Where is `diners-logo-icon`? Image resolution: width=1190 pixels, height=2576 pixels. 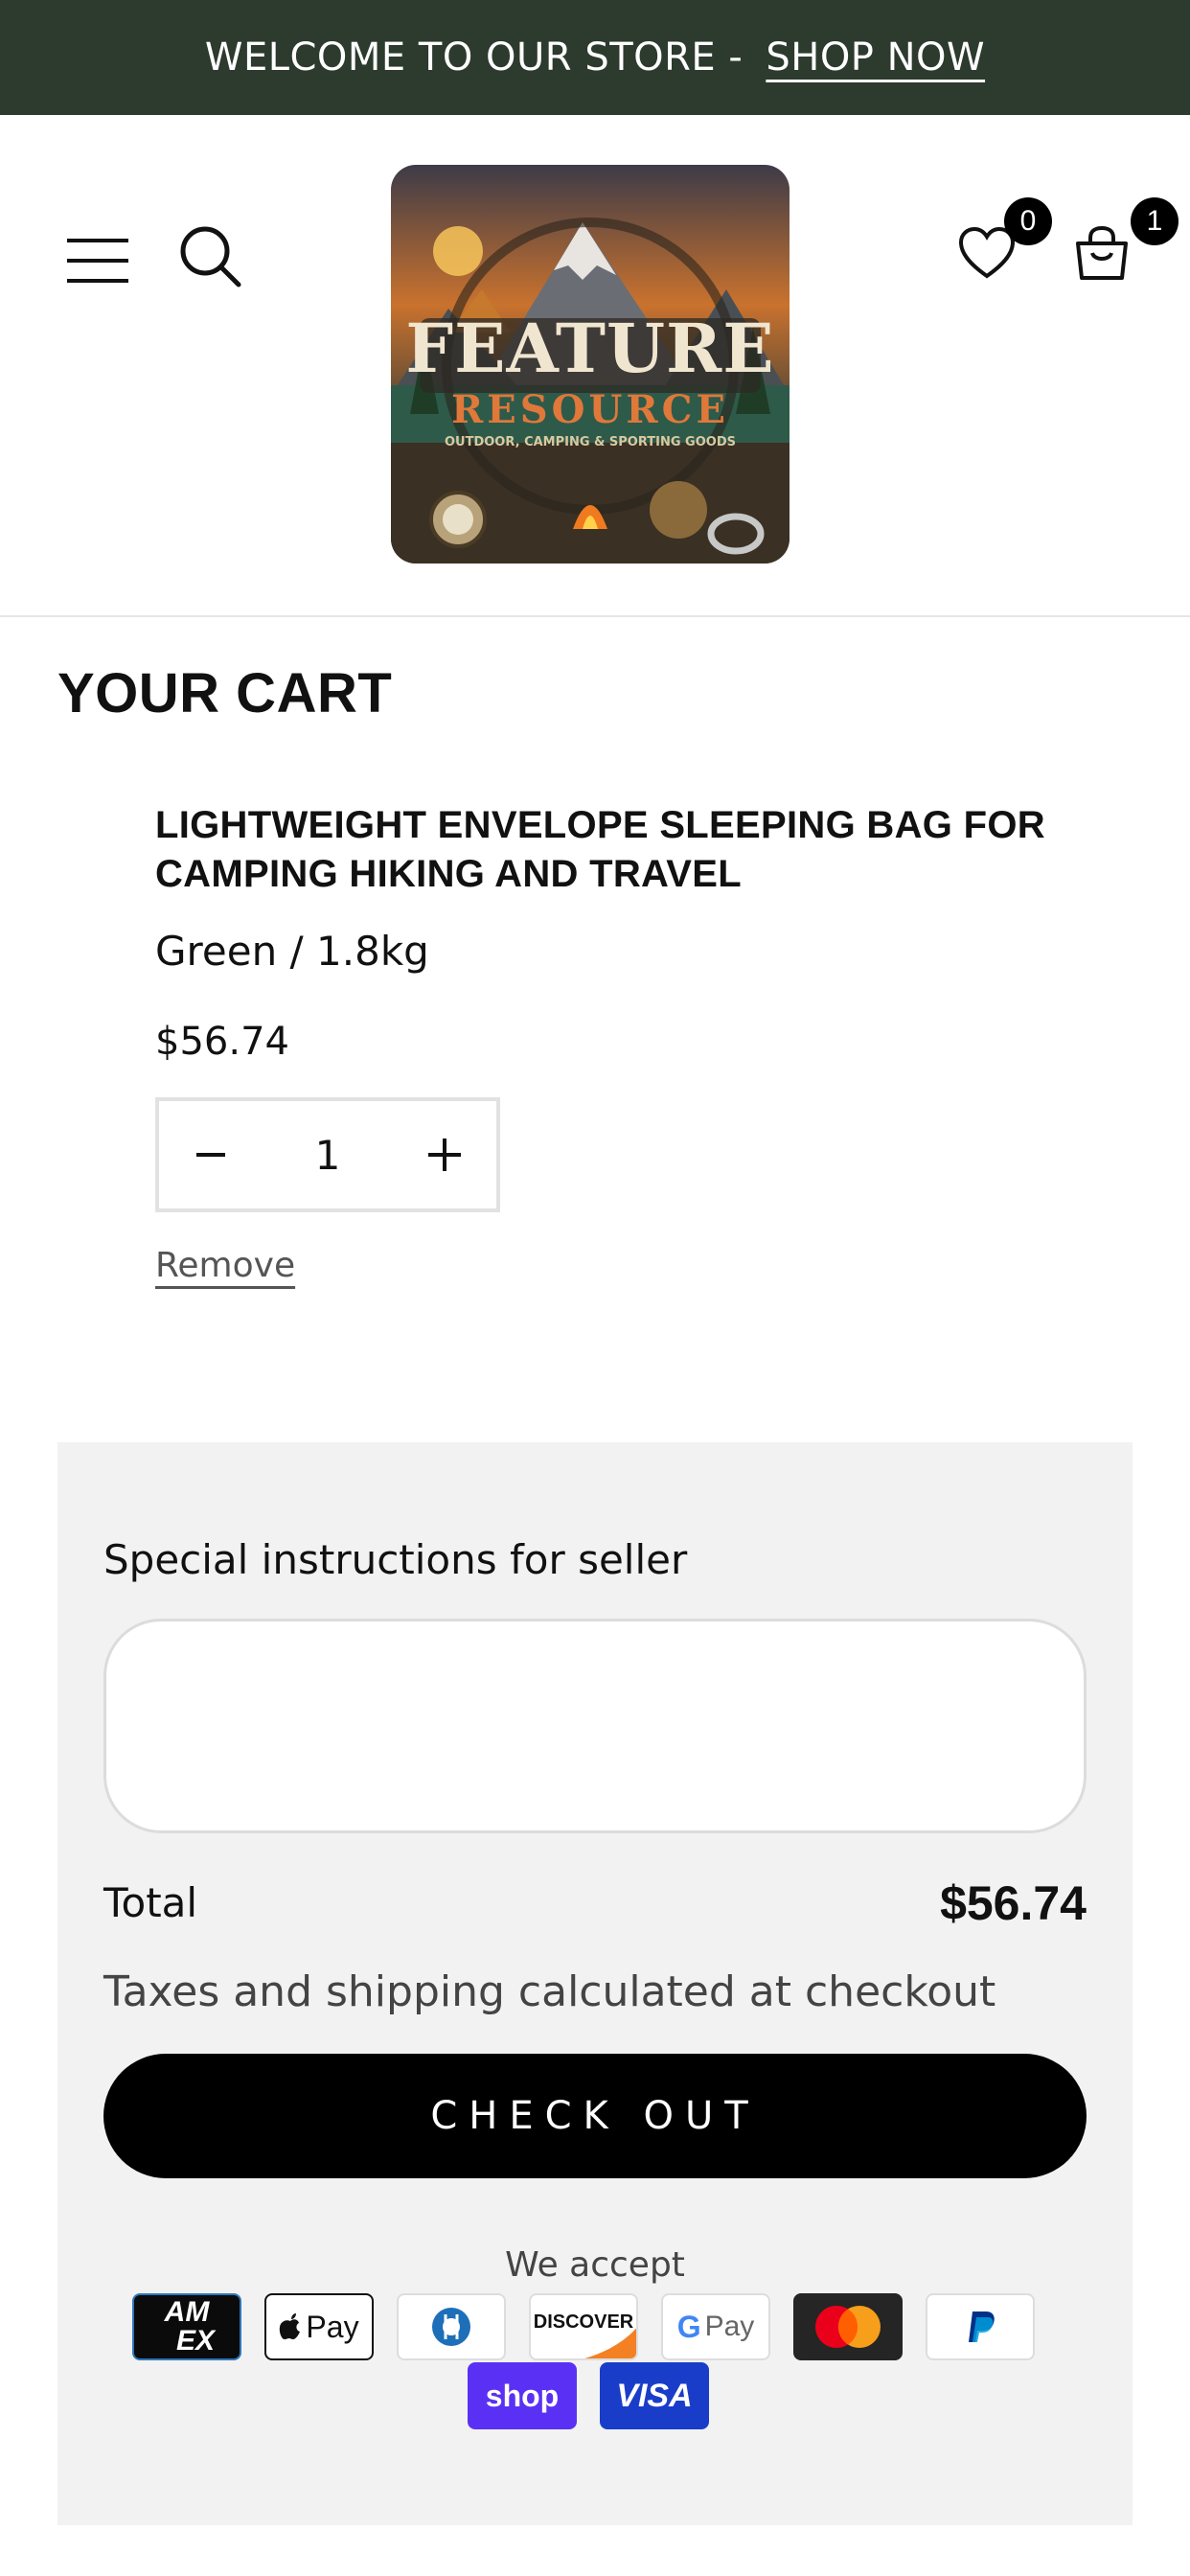
diners-logo-icon is located at coordinates (452, 2327).